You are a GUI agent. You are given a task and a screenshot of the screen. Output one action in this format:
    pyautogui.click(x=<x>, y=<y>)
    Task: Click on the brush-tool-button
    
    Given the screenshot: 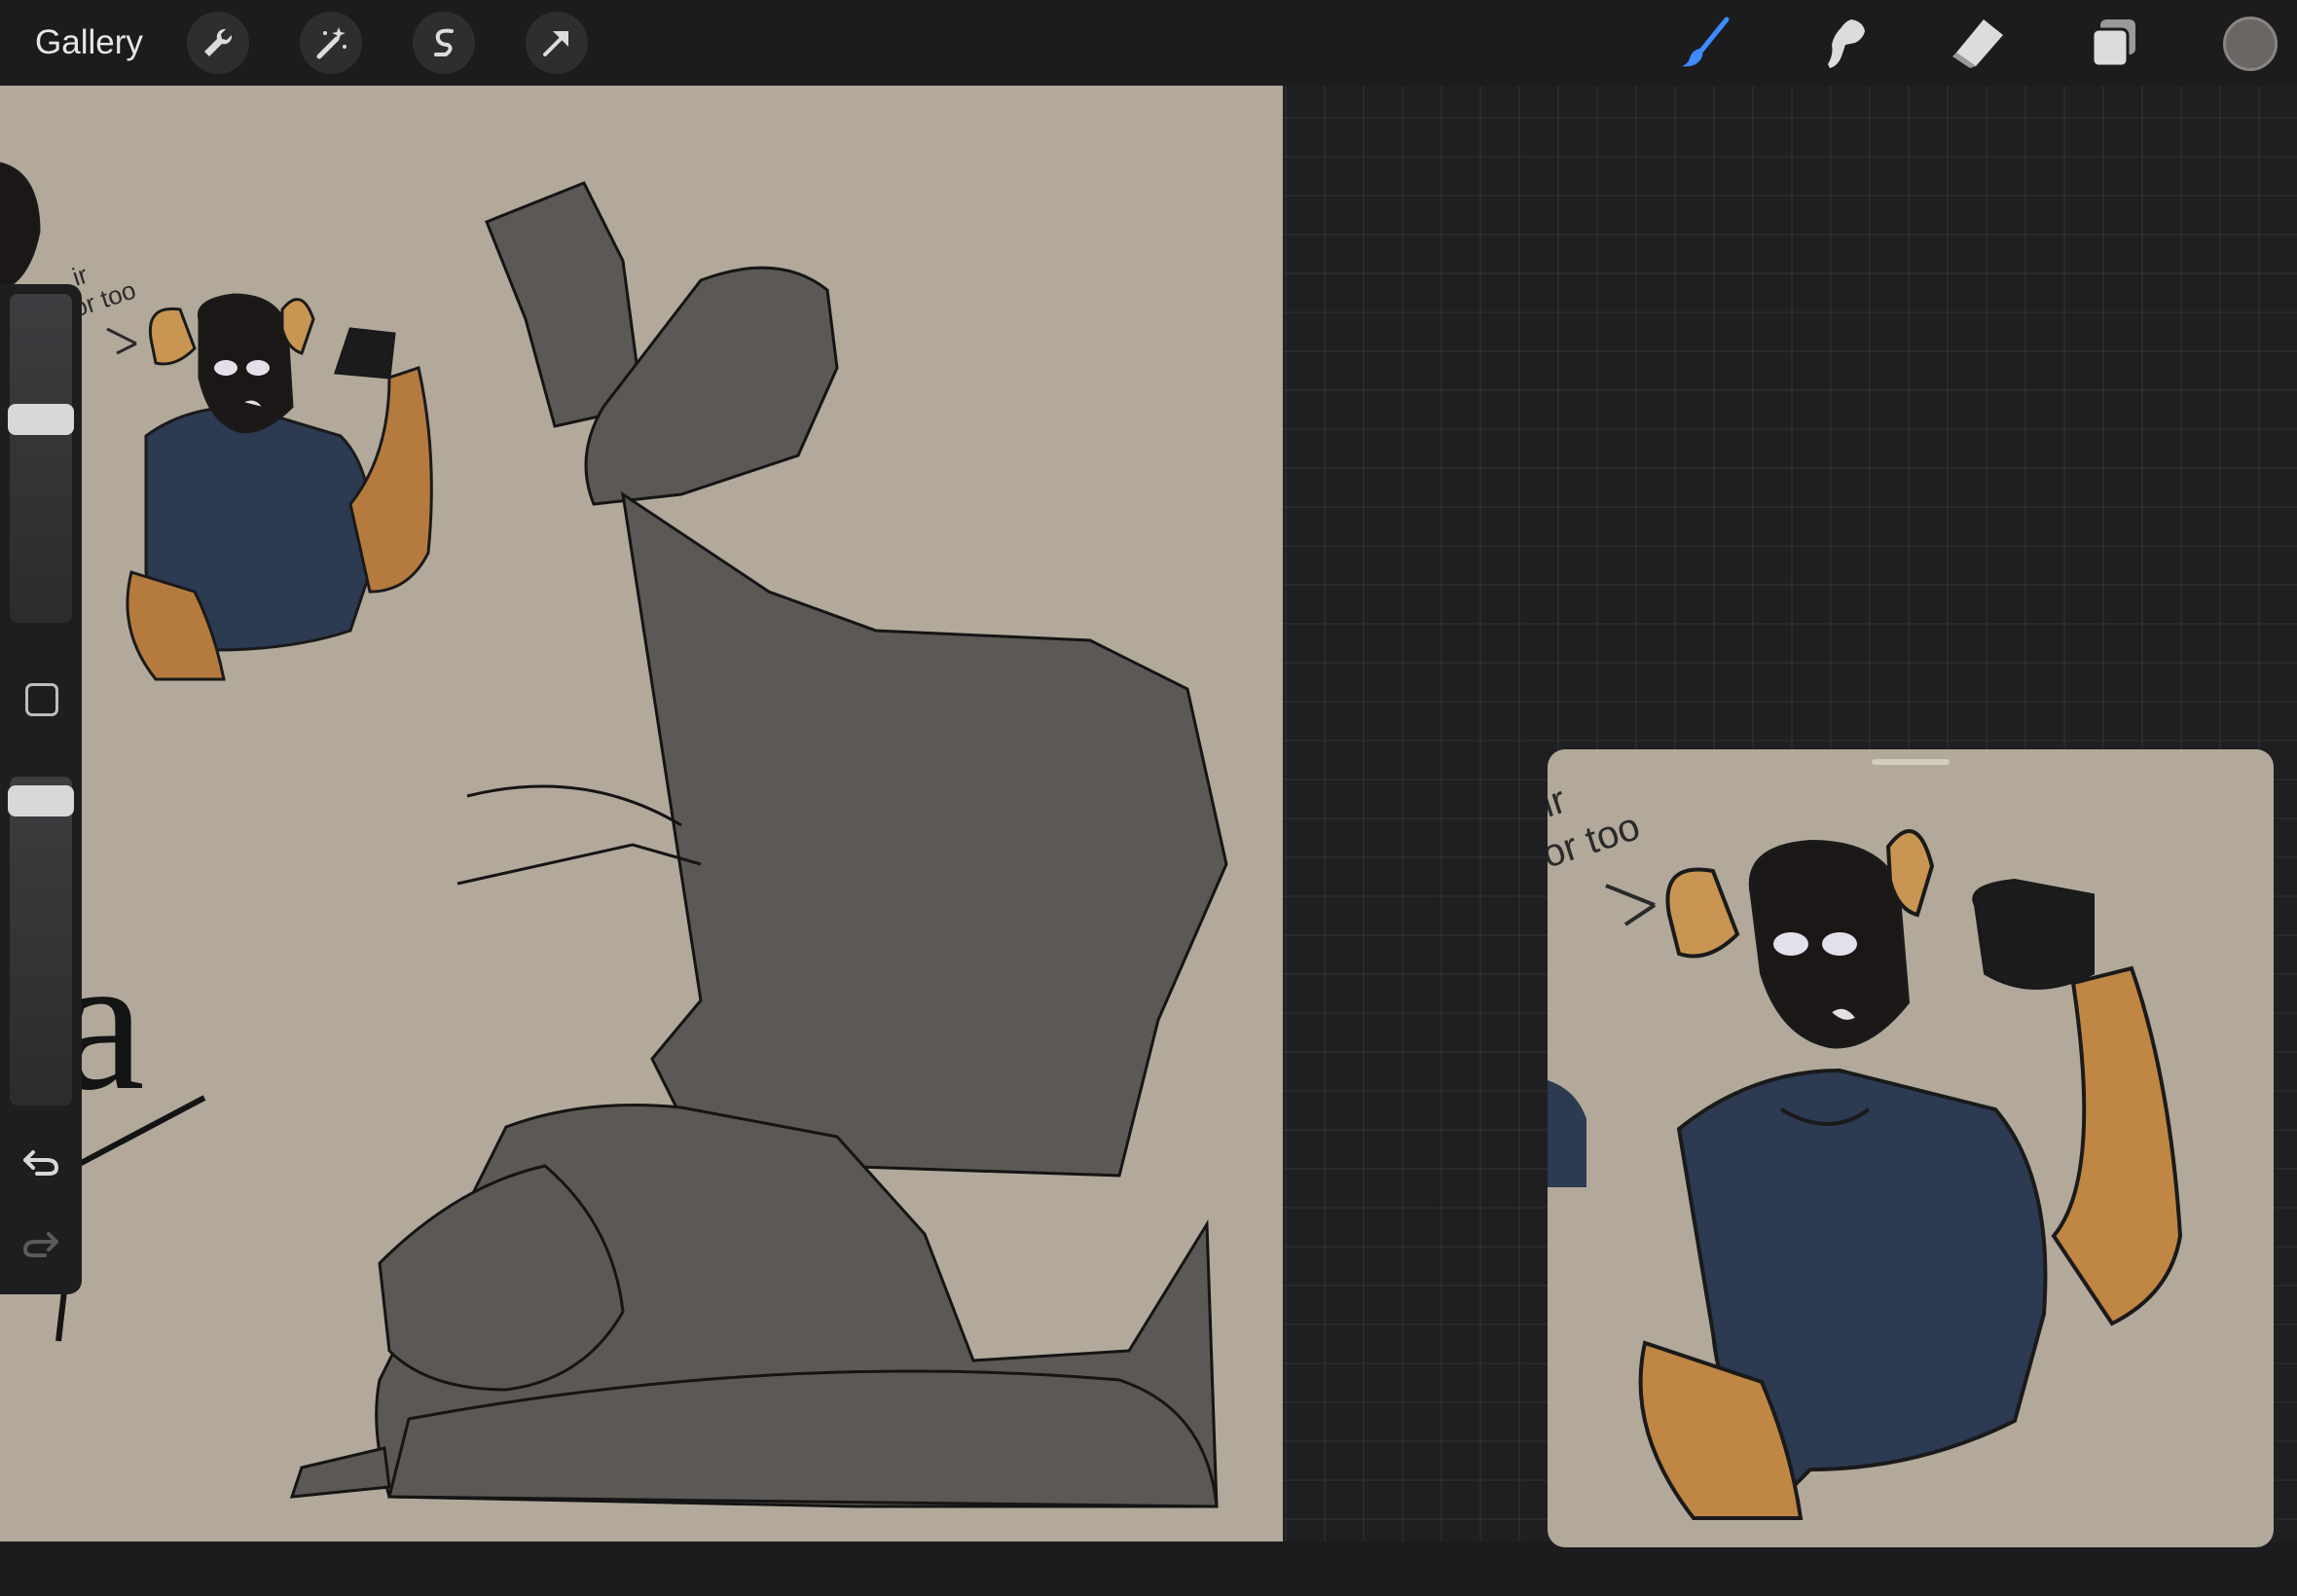 What is the action you would take?
    pyautogui.click(x=1705, y=43)
    